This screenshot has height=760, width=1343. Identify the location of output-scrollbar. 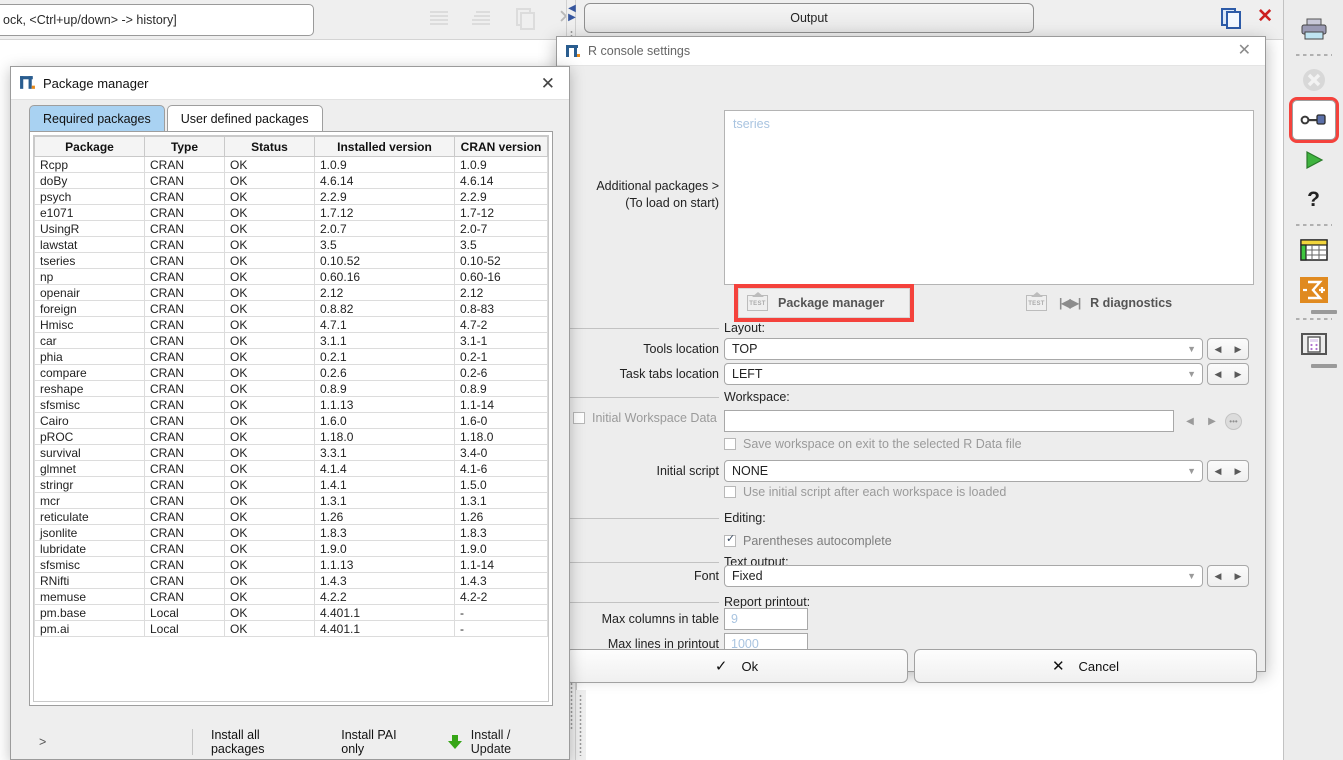
(581, 725).